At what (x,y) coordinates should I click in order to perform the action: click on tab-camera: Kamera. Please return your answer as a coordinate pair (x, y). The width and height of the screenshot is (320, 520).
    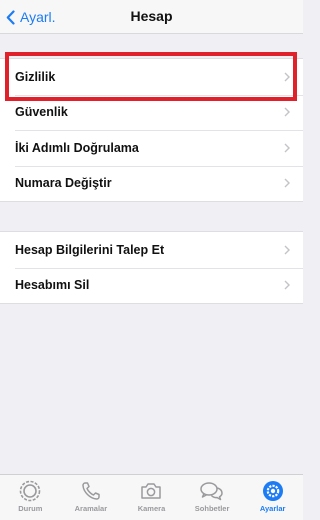
    Looking at the image, I should click on (151, 497).